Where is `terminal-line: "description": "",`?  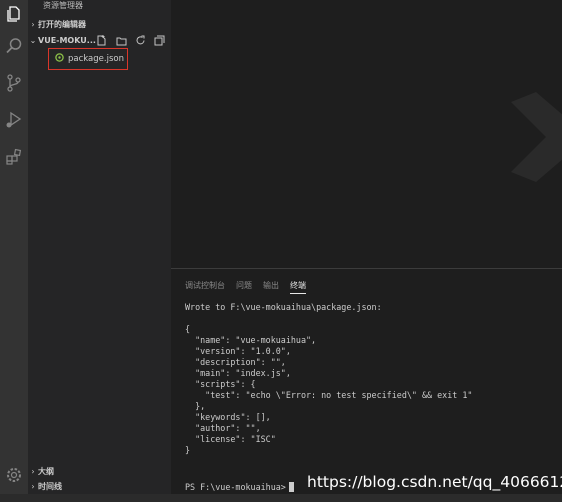 terminal-line: "description": "", is located at coordinates (235, 362).